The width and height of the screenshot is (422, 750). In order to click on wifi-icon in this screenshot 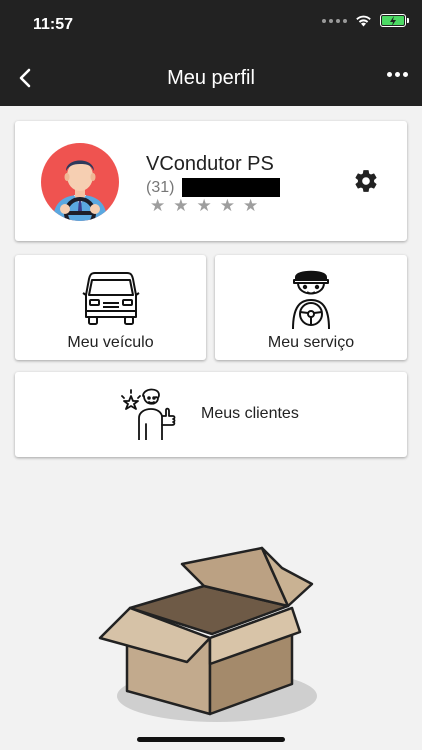, I will do `click(363, 21)`.